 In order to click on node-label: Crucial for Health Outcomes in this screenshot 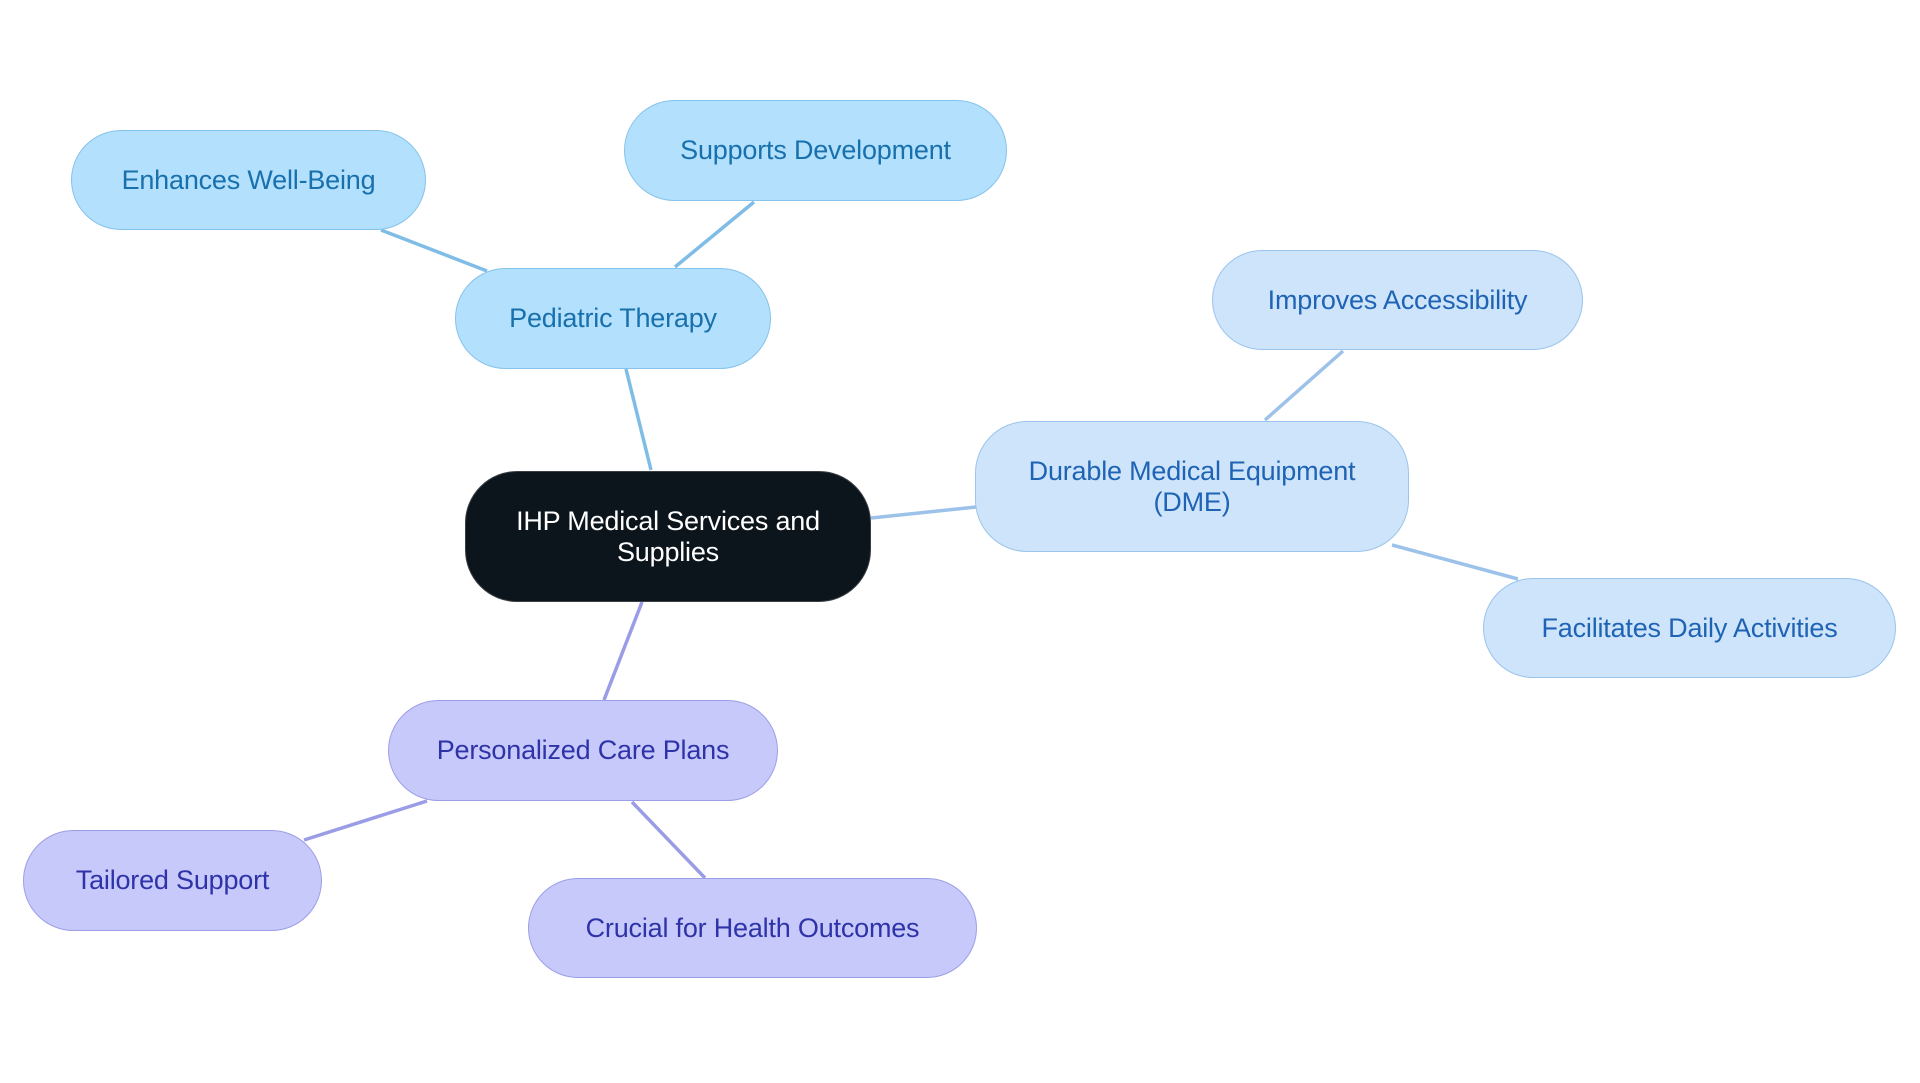, I will do `click(752, 927)`.